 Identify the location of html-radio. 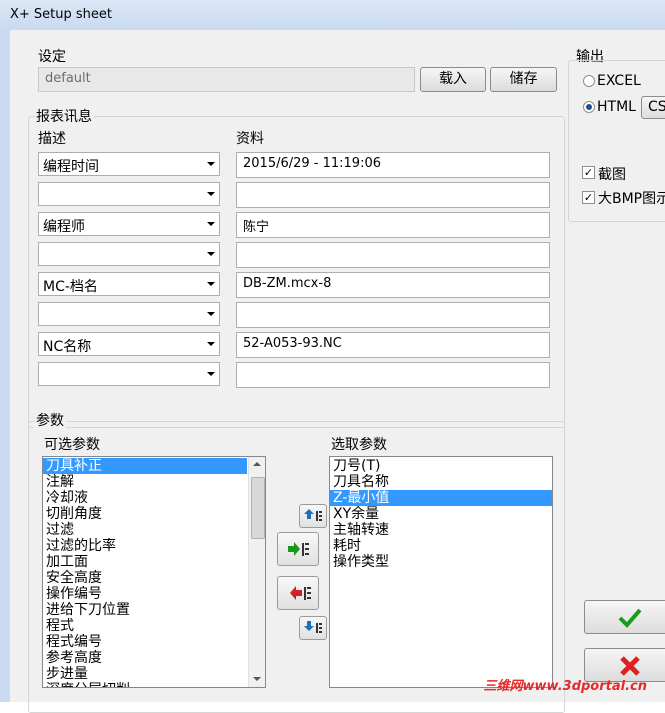
(589, 107).